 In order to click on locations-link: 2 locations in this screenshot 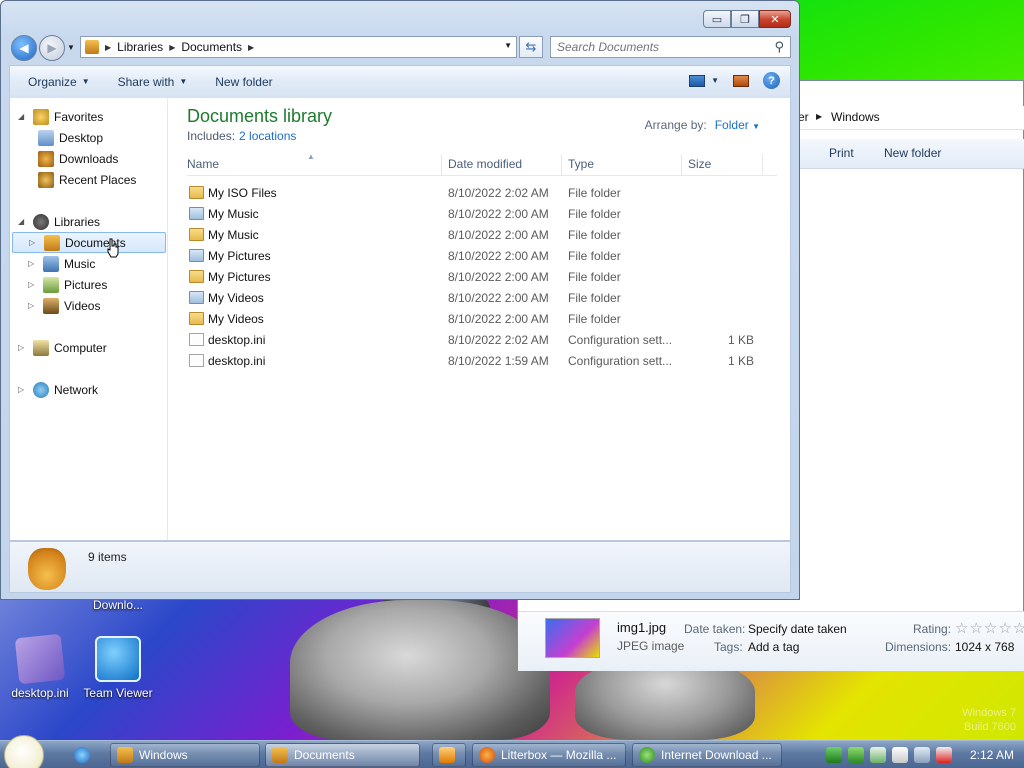, I will do `click(267, 136)`.